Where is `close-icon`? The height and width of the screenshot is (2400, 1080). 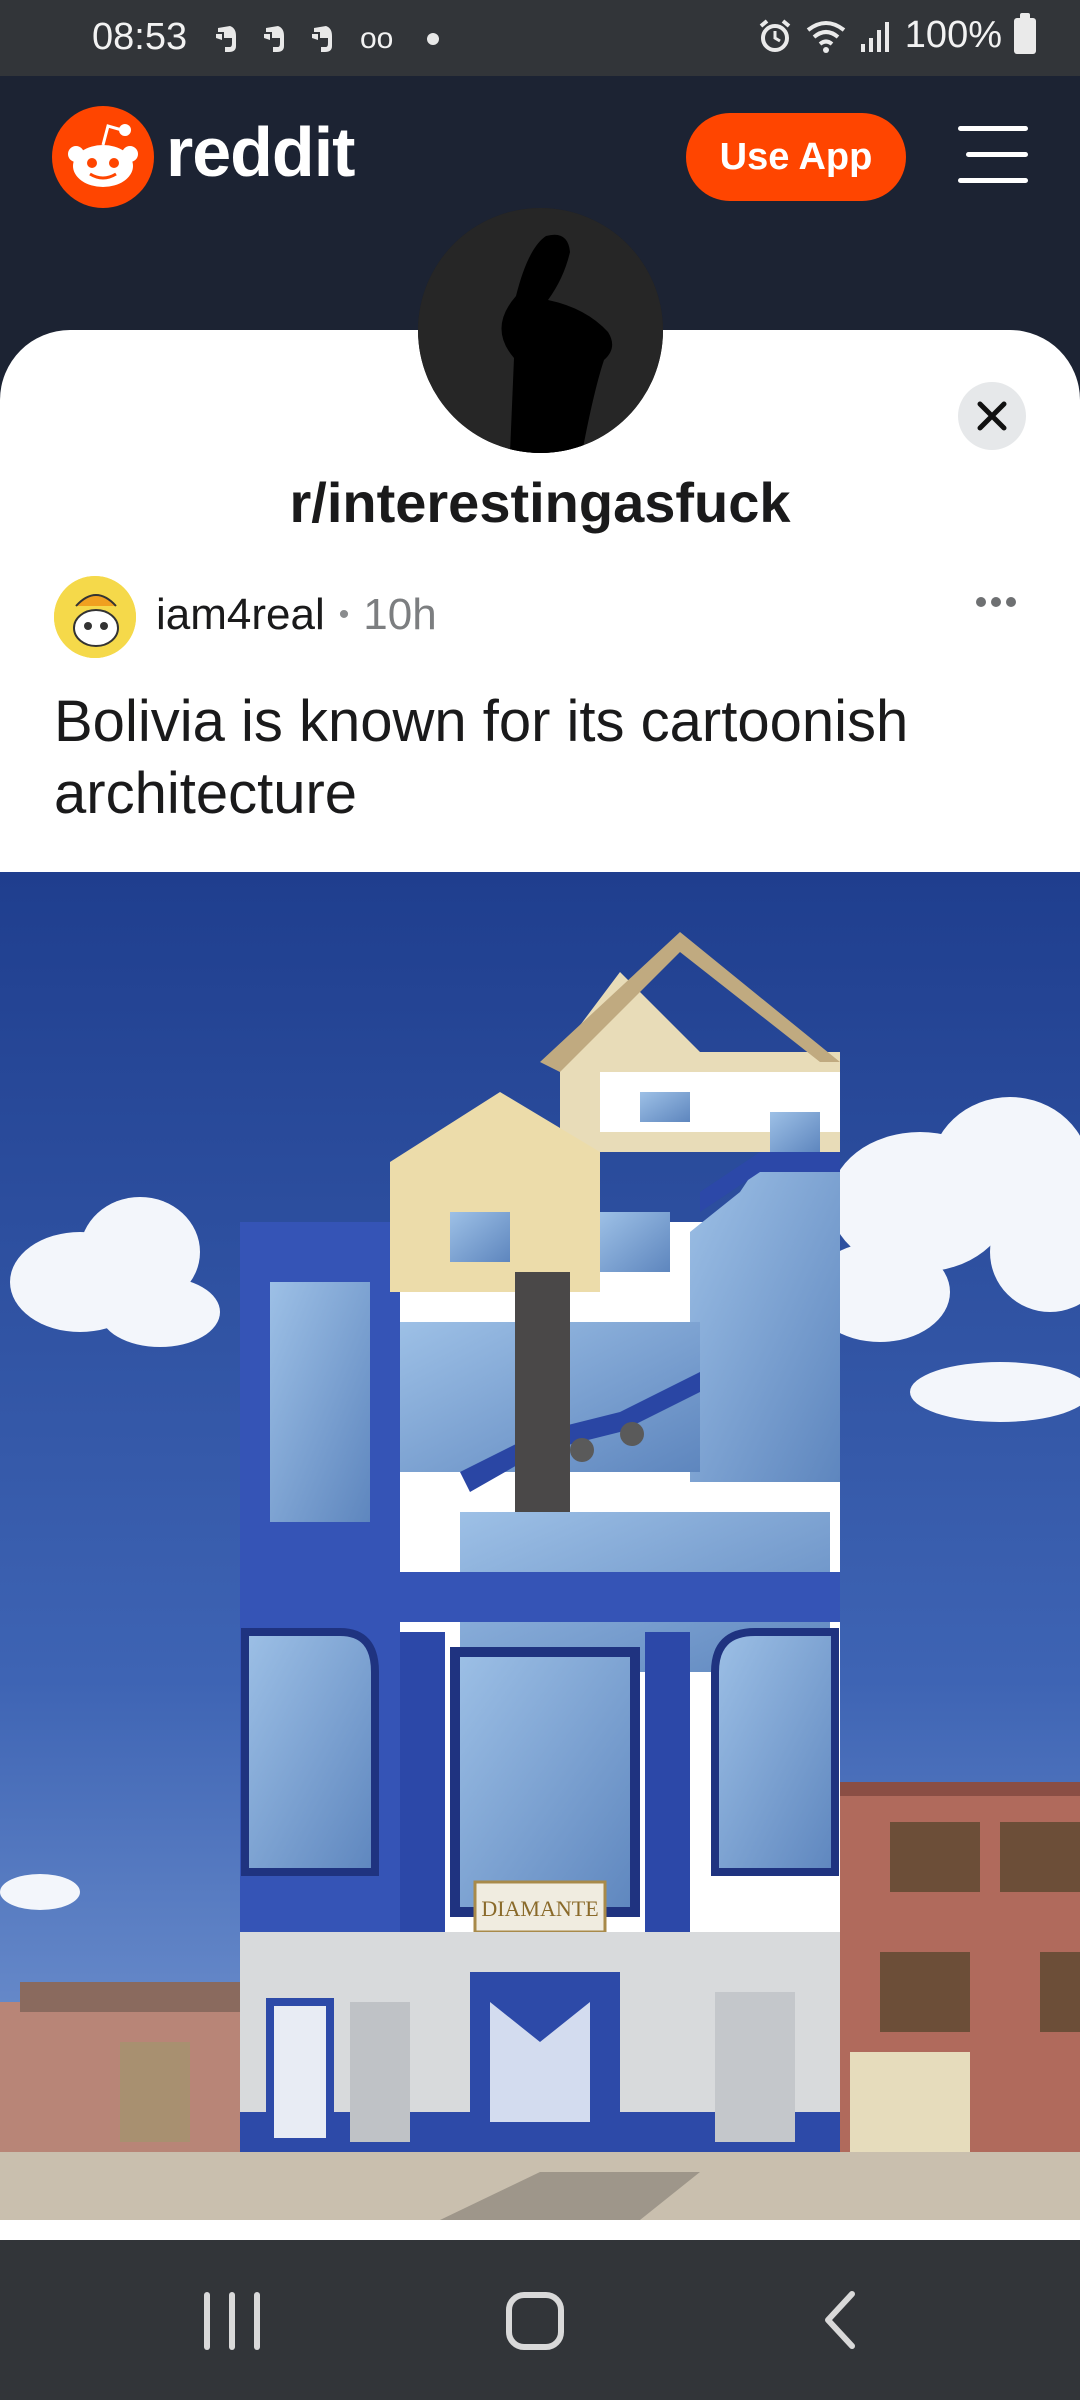 close-icon is located at coordinates (992, 416).